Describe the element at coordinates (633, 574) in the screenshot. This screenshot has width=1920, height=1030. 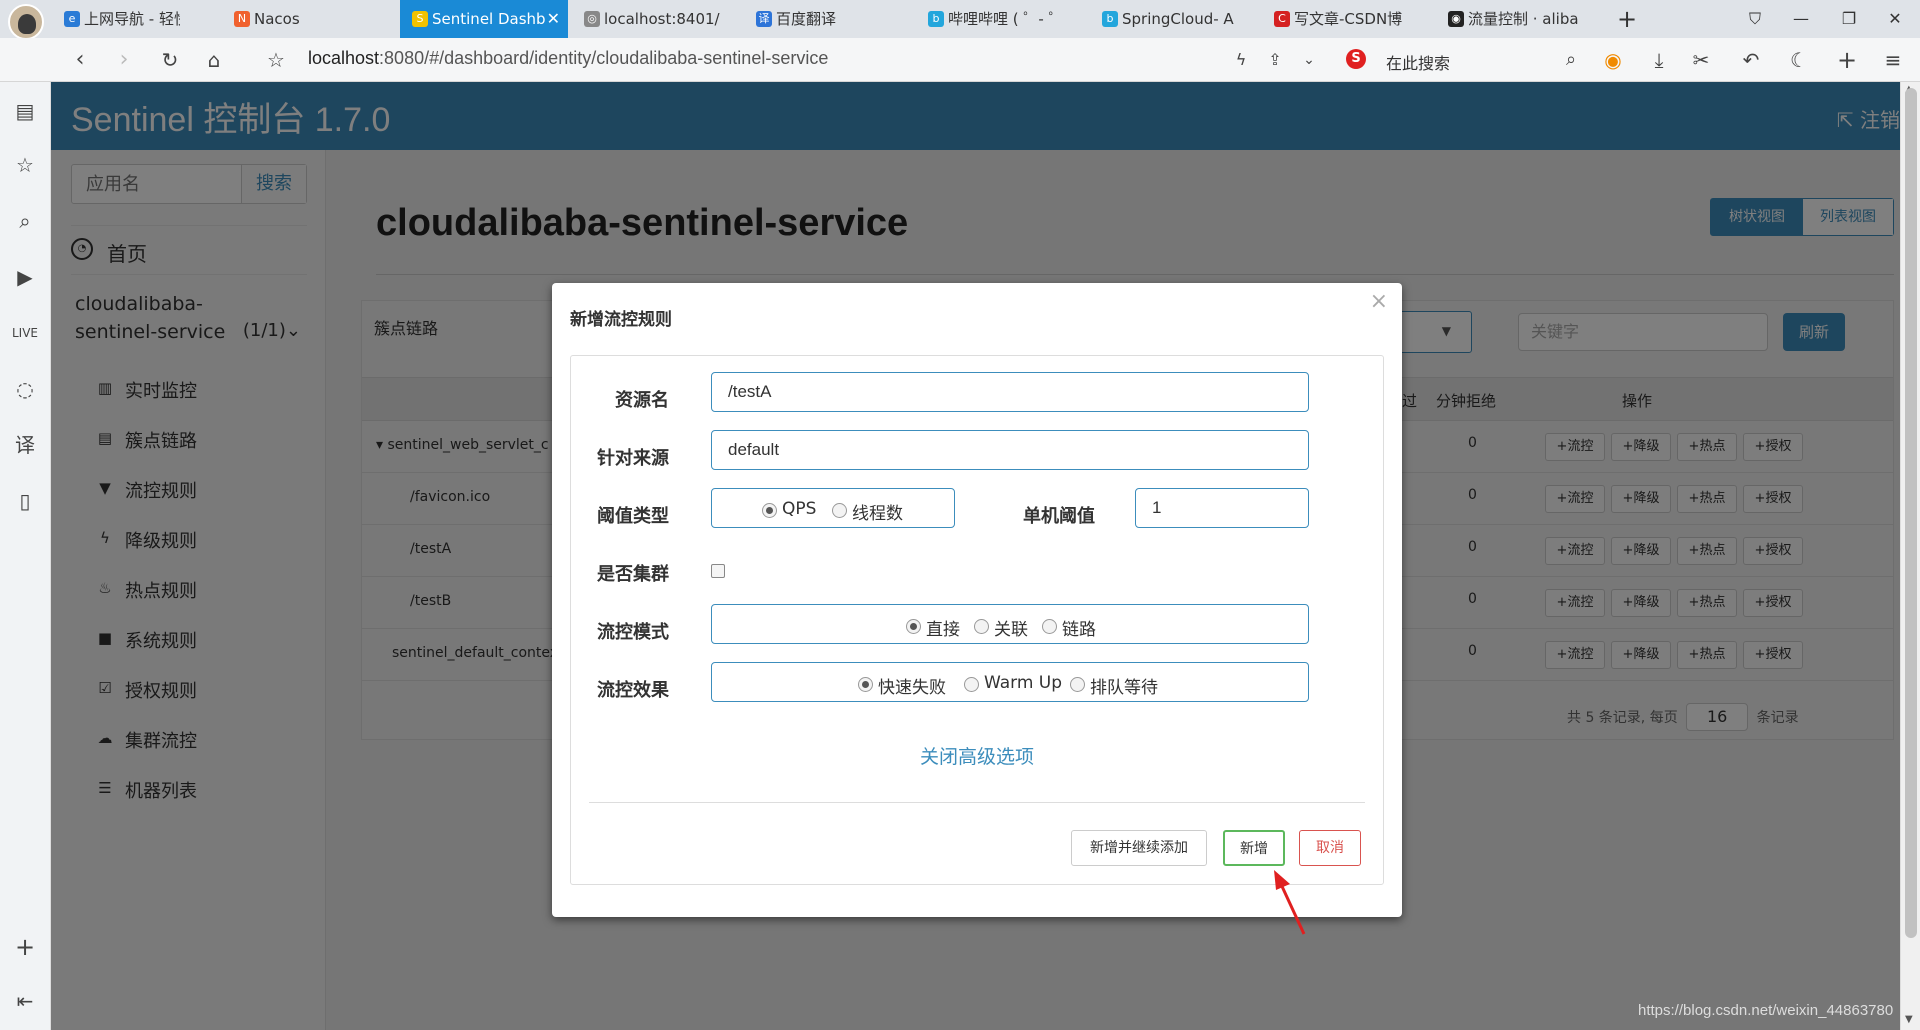
I see `cluster-label: 是否集群` at that location.